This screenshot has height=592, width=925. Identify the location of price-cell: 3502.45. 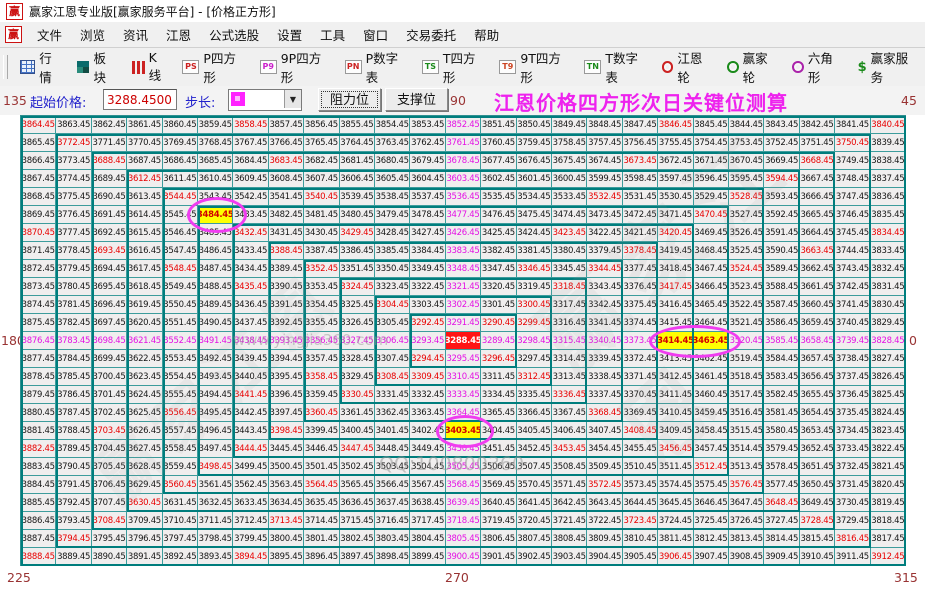
(357, 467).